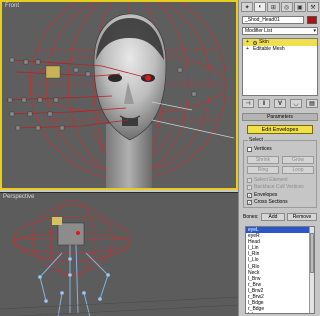 This screenshot has height=316, width=320. I want to click on vertices-checkbox, so click(249, 149).